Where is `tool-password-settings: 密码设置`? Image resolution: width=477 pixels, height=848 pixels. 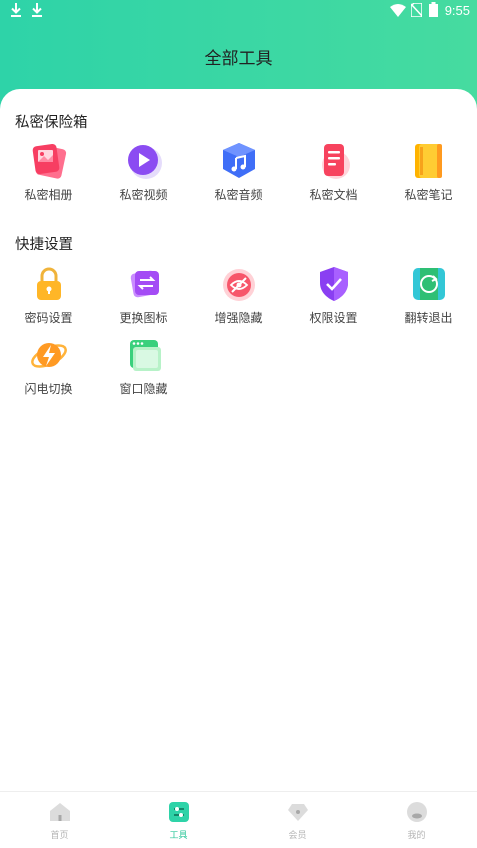 tool-password-settings: 密码设置 is located at coordinates (48, 299).